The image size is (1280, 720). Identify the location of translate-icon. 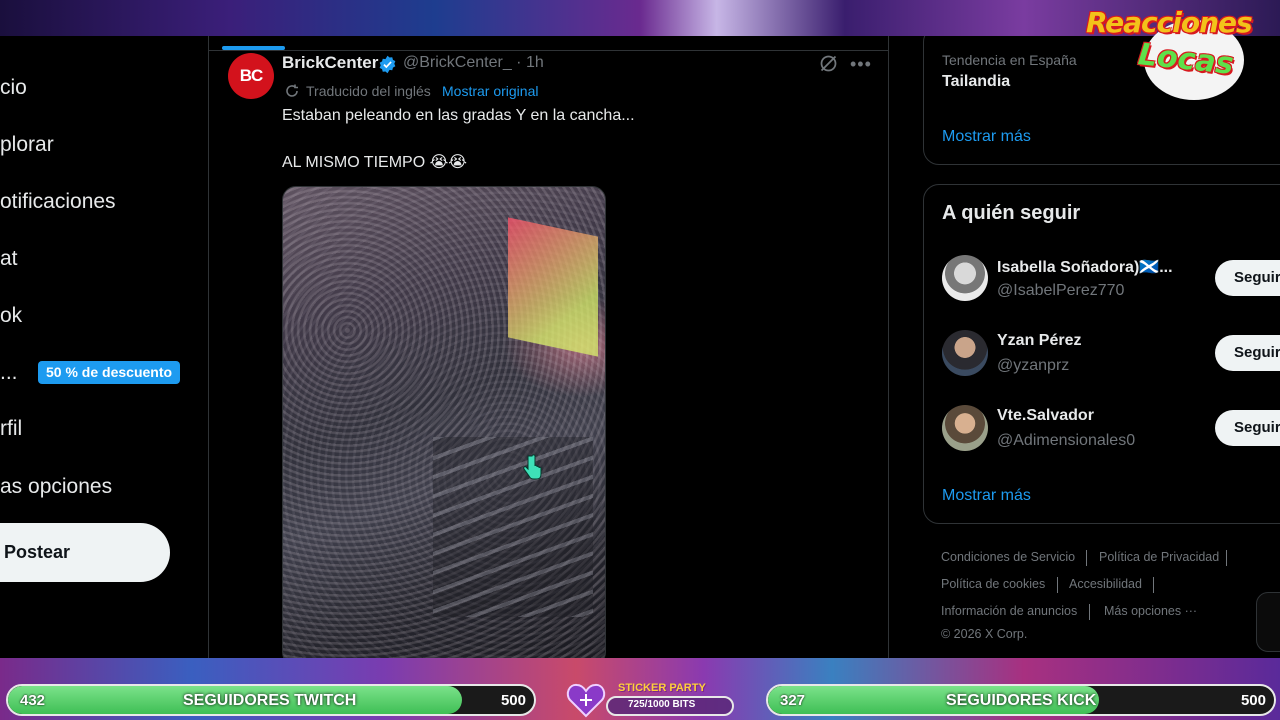
(292, 90).